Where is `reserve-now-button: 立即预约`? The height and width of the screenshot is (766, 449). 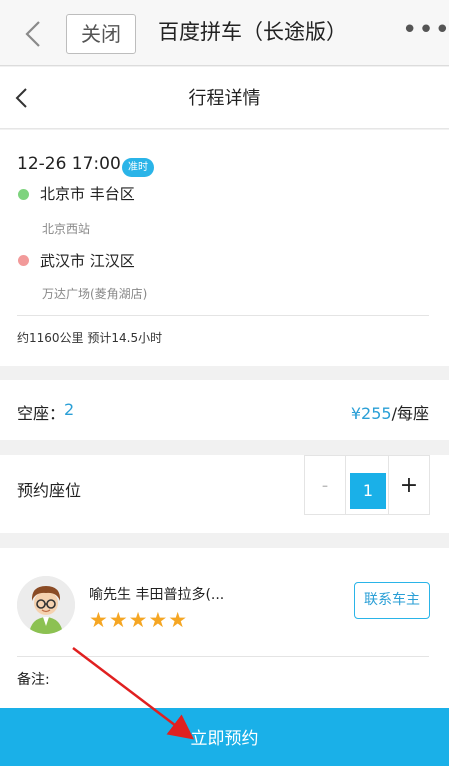
reserve-now-button: 立即预约 is located at coordinates (224, 737).